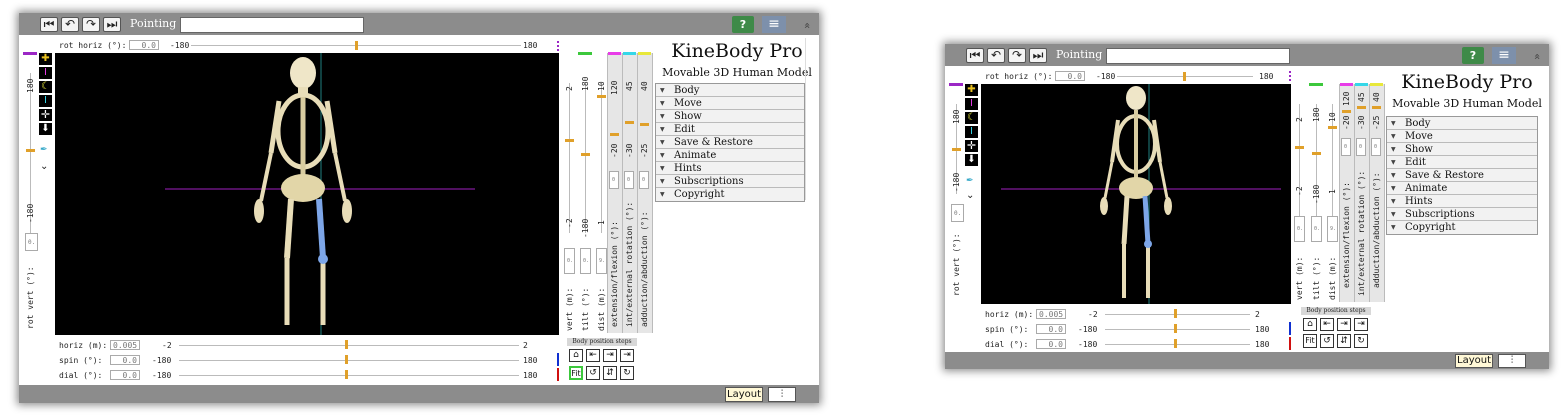  I want to click on rotate-cw-button: ↻, so click(627, 373).